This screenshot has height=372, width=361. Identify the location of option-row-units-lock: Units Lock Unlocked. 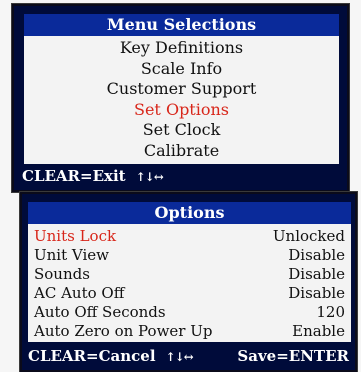
(189, 236).